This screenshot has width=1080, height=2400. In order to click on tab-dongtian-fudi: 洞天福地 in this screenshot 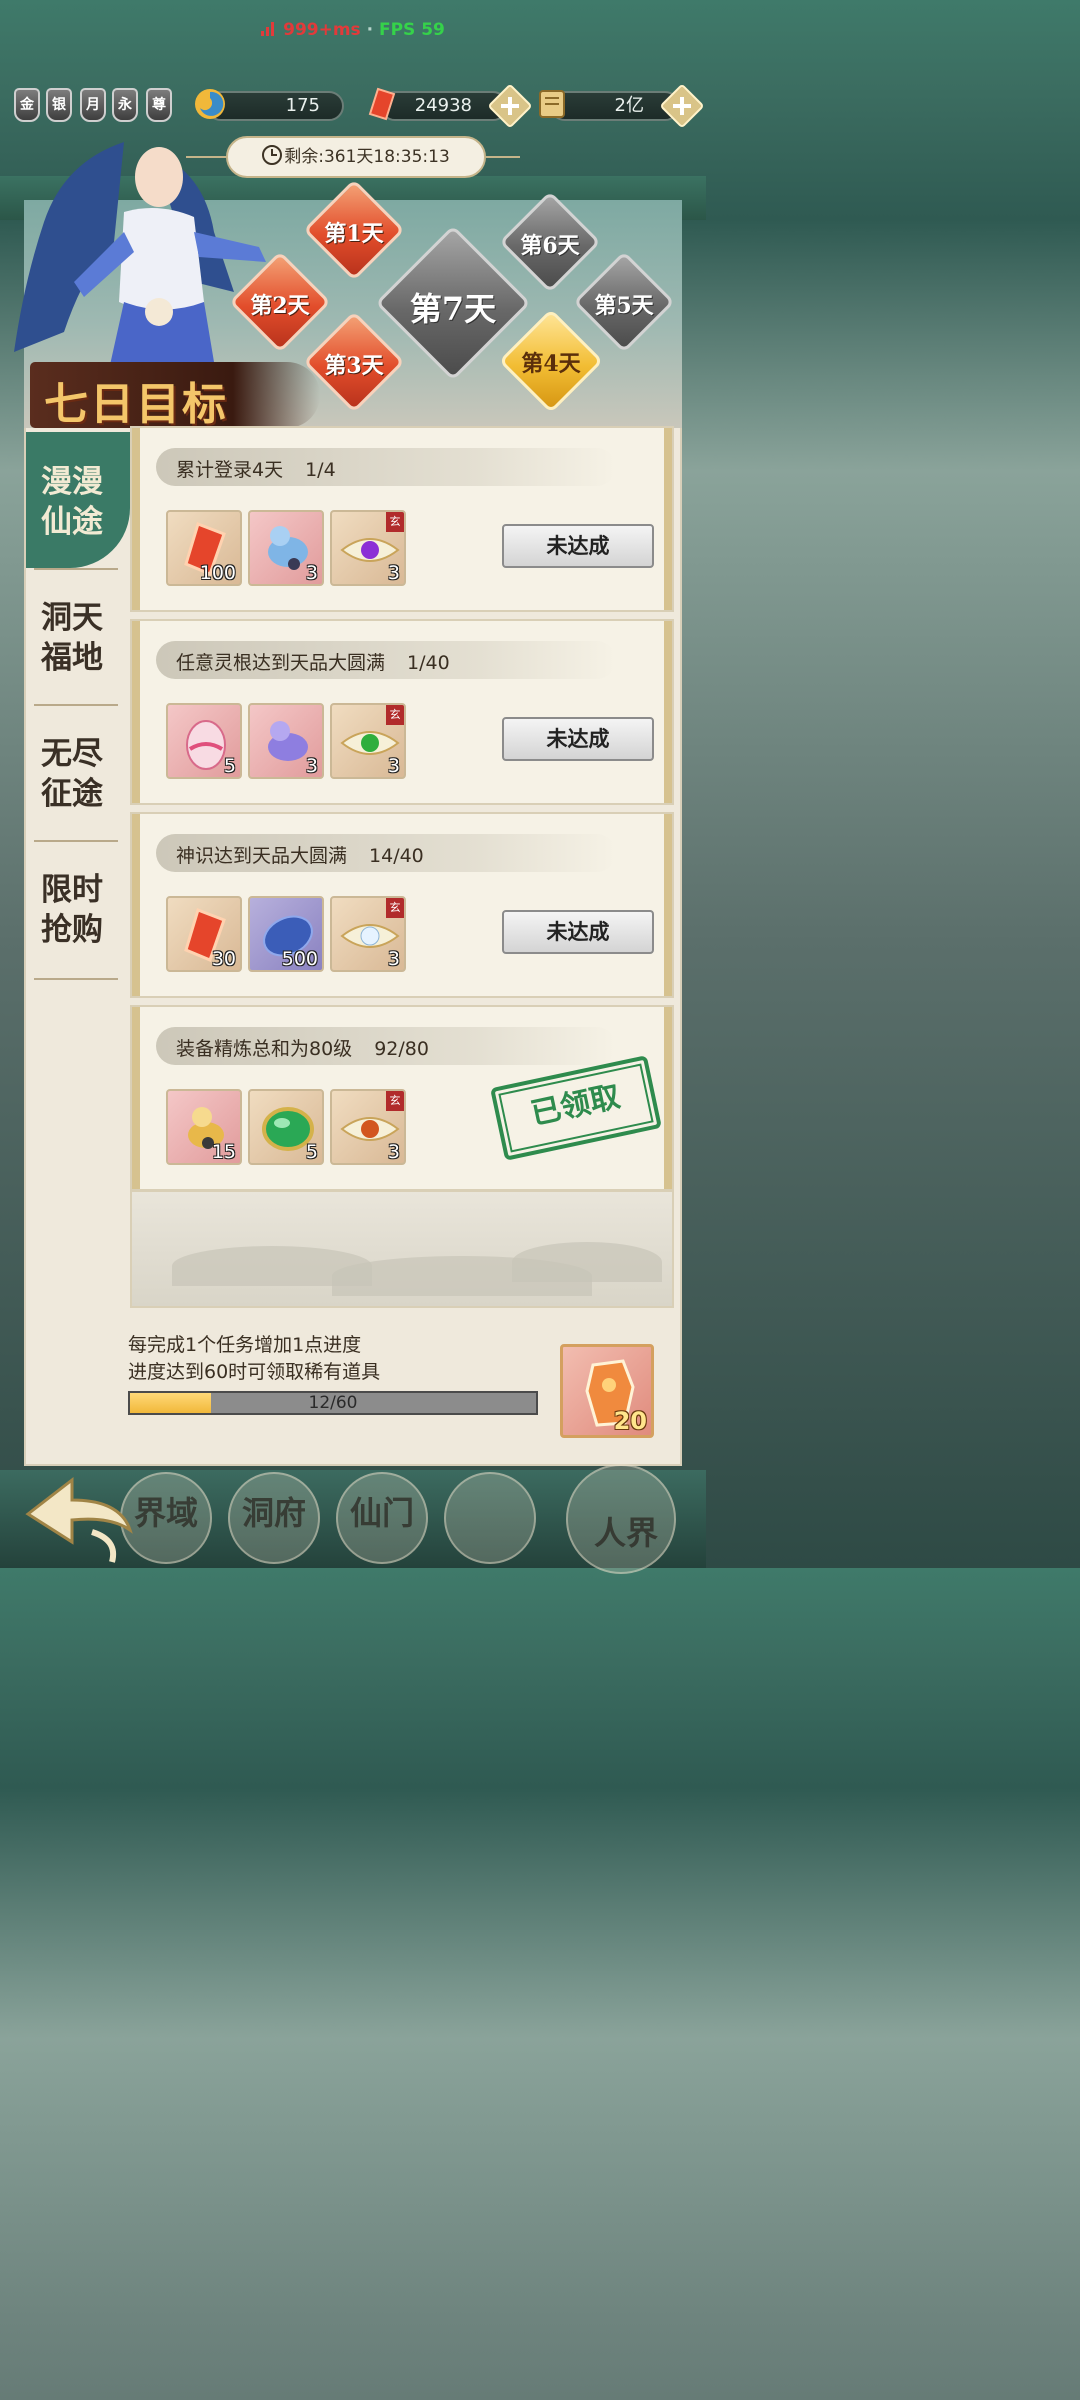, I will do `click(78, 638)`.